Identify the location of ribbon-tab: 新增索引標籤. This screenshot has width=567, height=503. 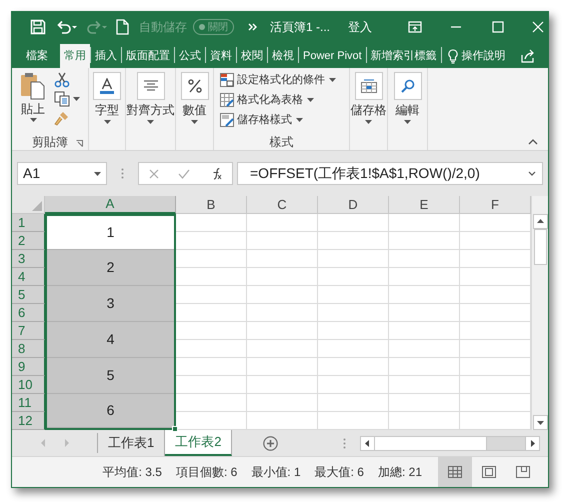
(403, 56).